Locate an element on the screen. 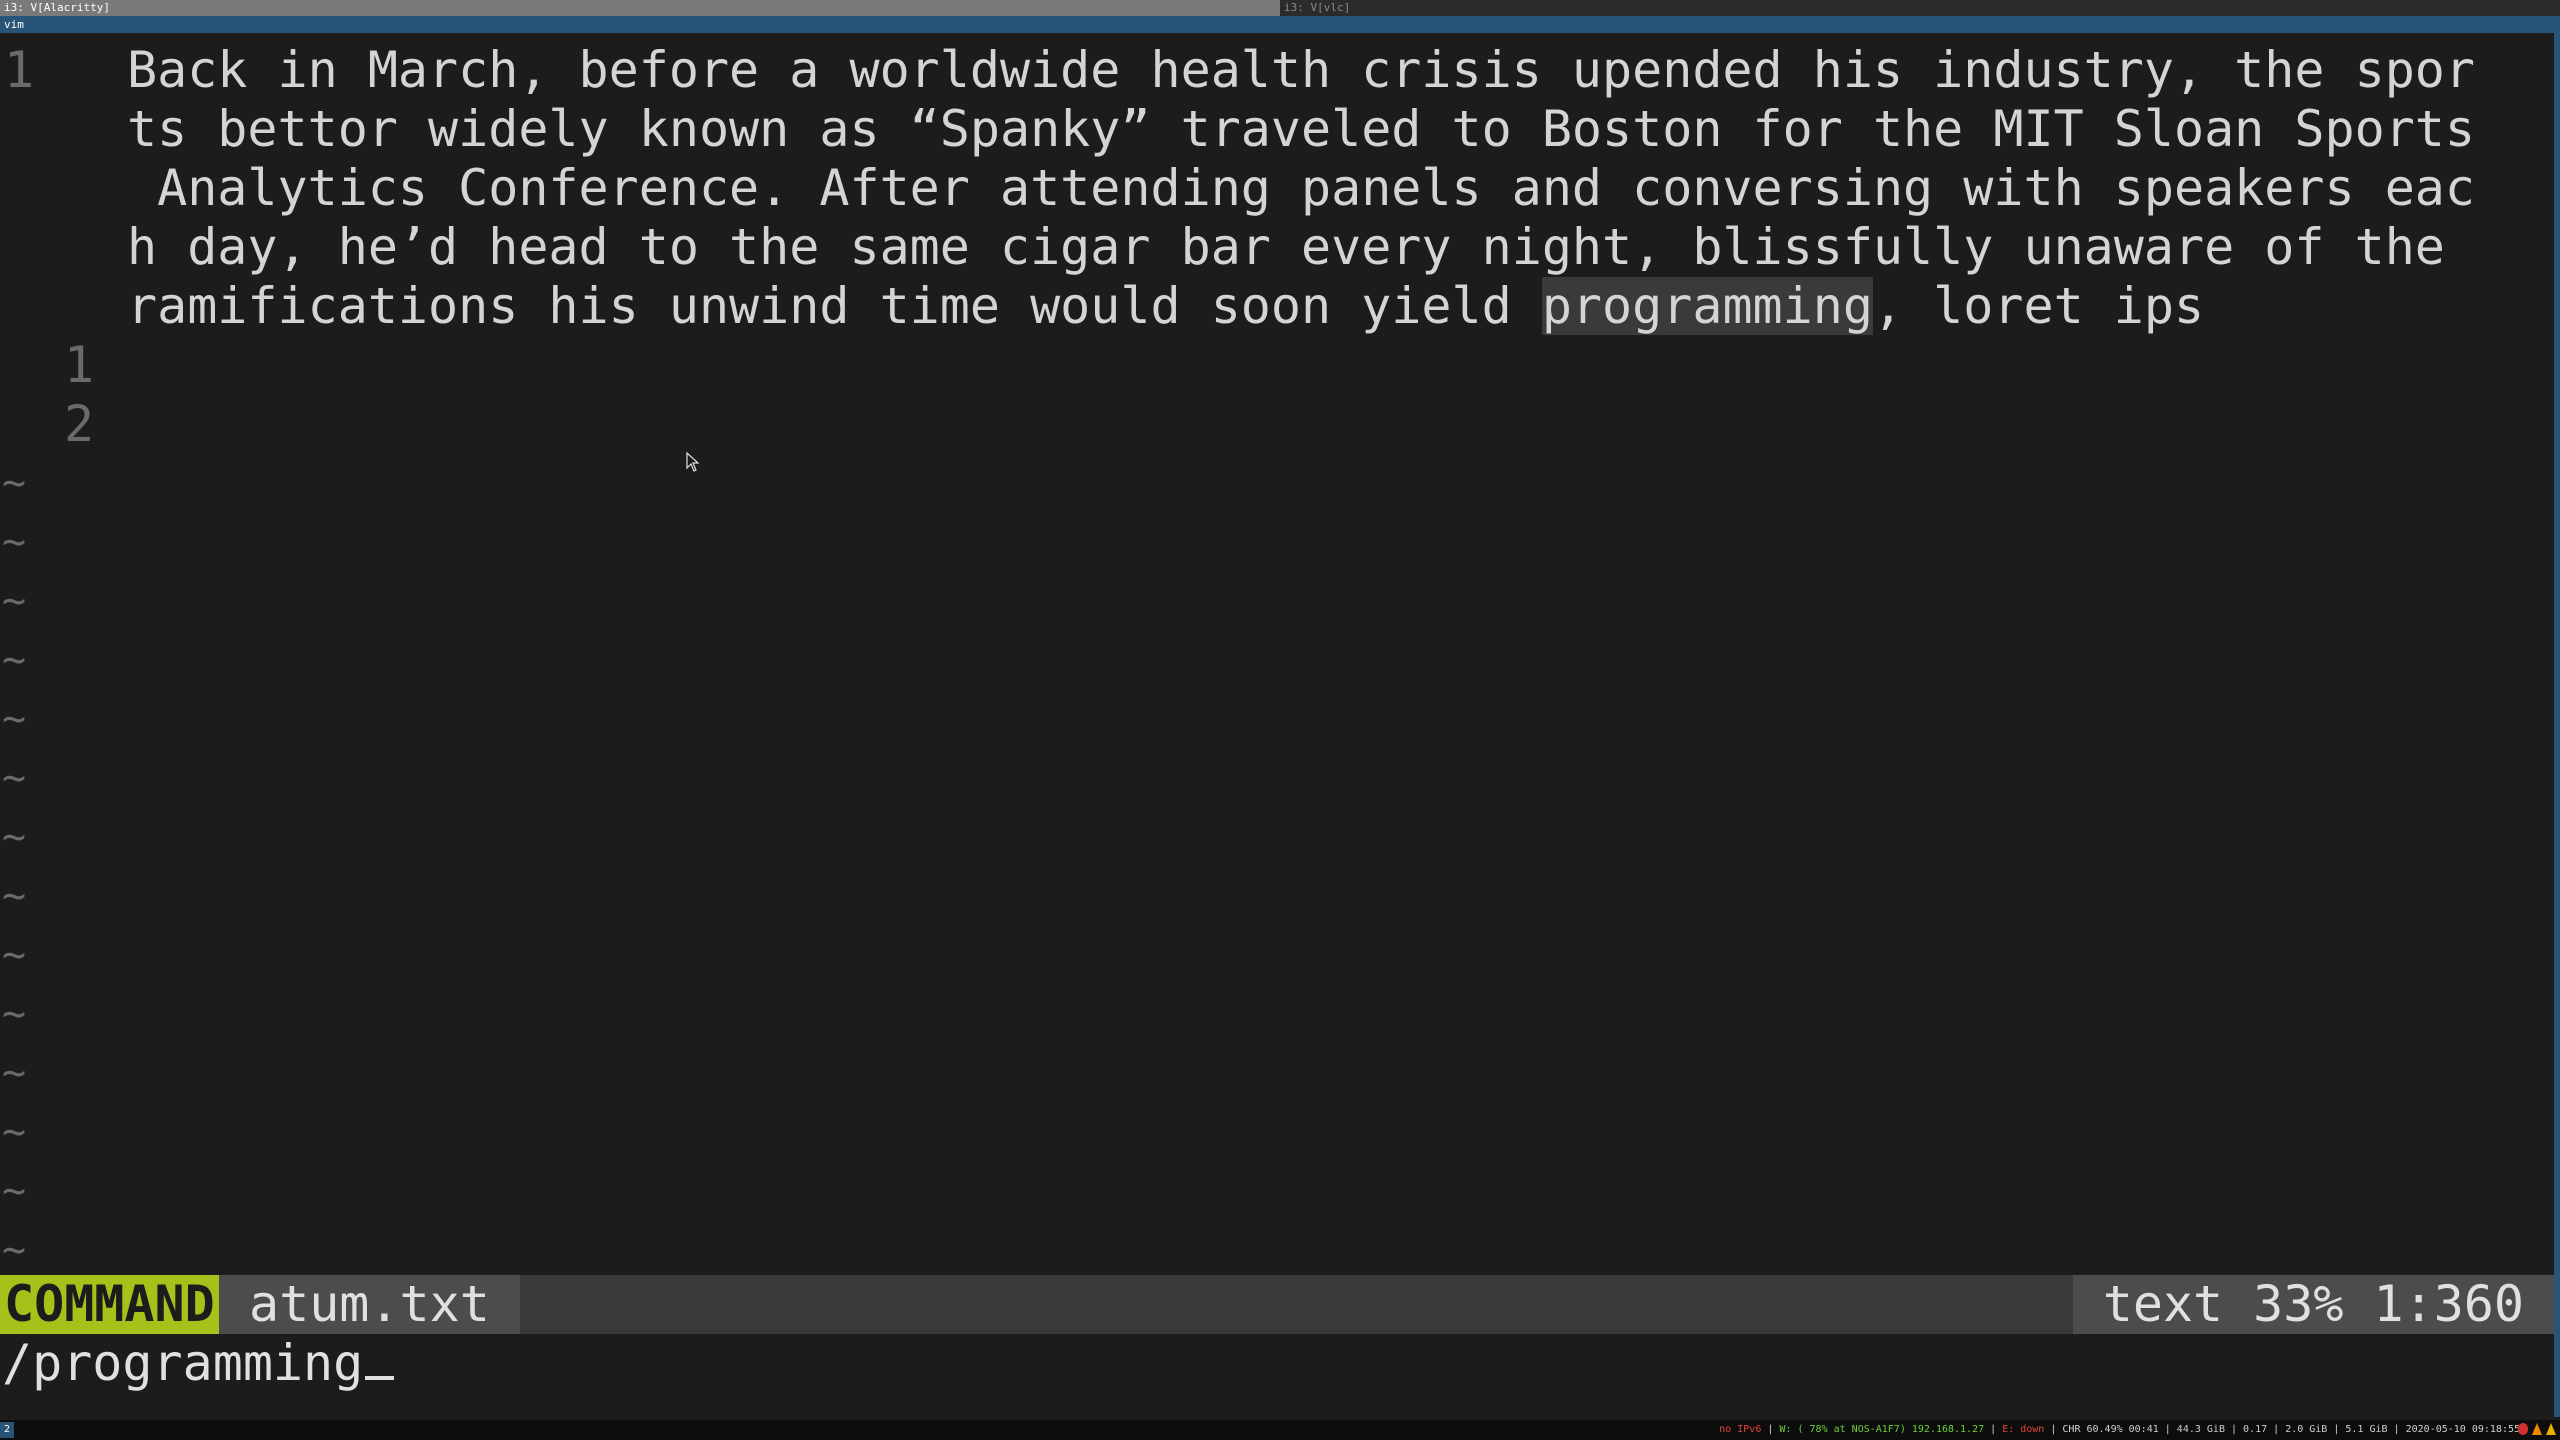 The height and width of the screenshot is (1440, 2560). text-cursor is located at coordinates (380, 1378).